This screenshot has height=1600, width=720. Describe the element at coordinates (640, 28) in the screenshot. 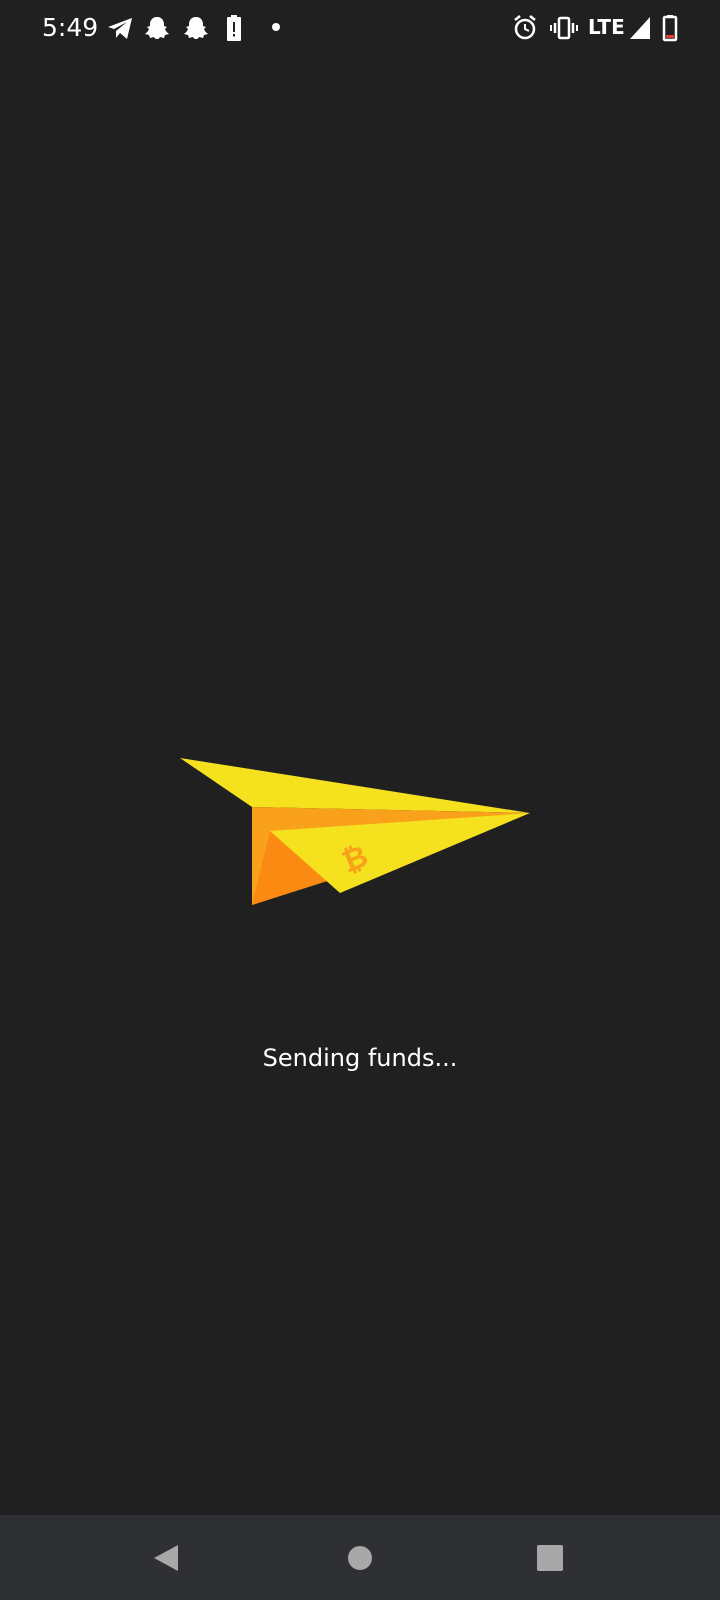

I see `signal-icon` at that location.